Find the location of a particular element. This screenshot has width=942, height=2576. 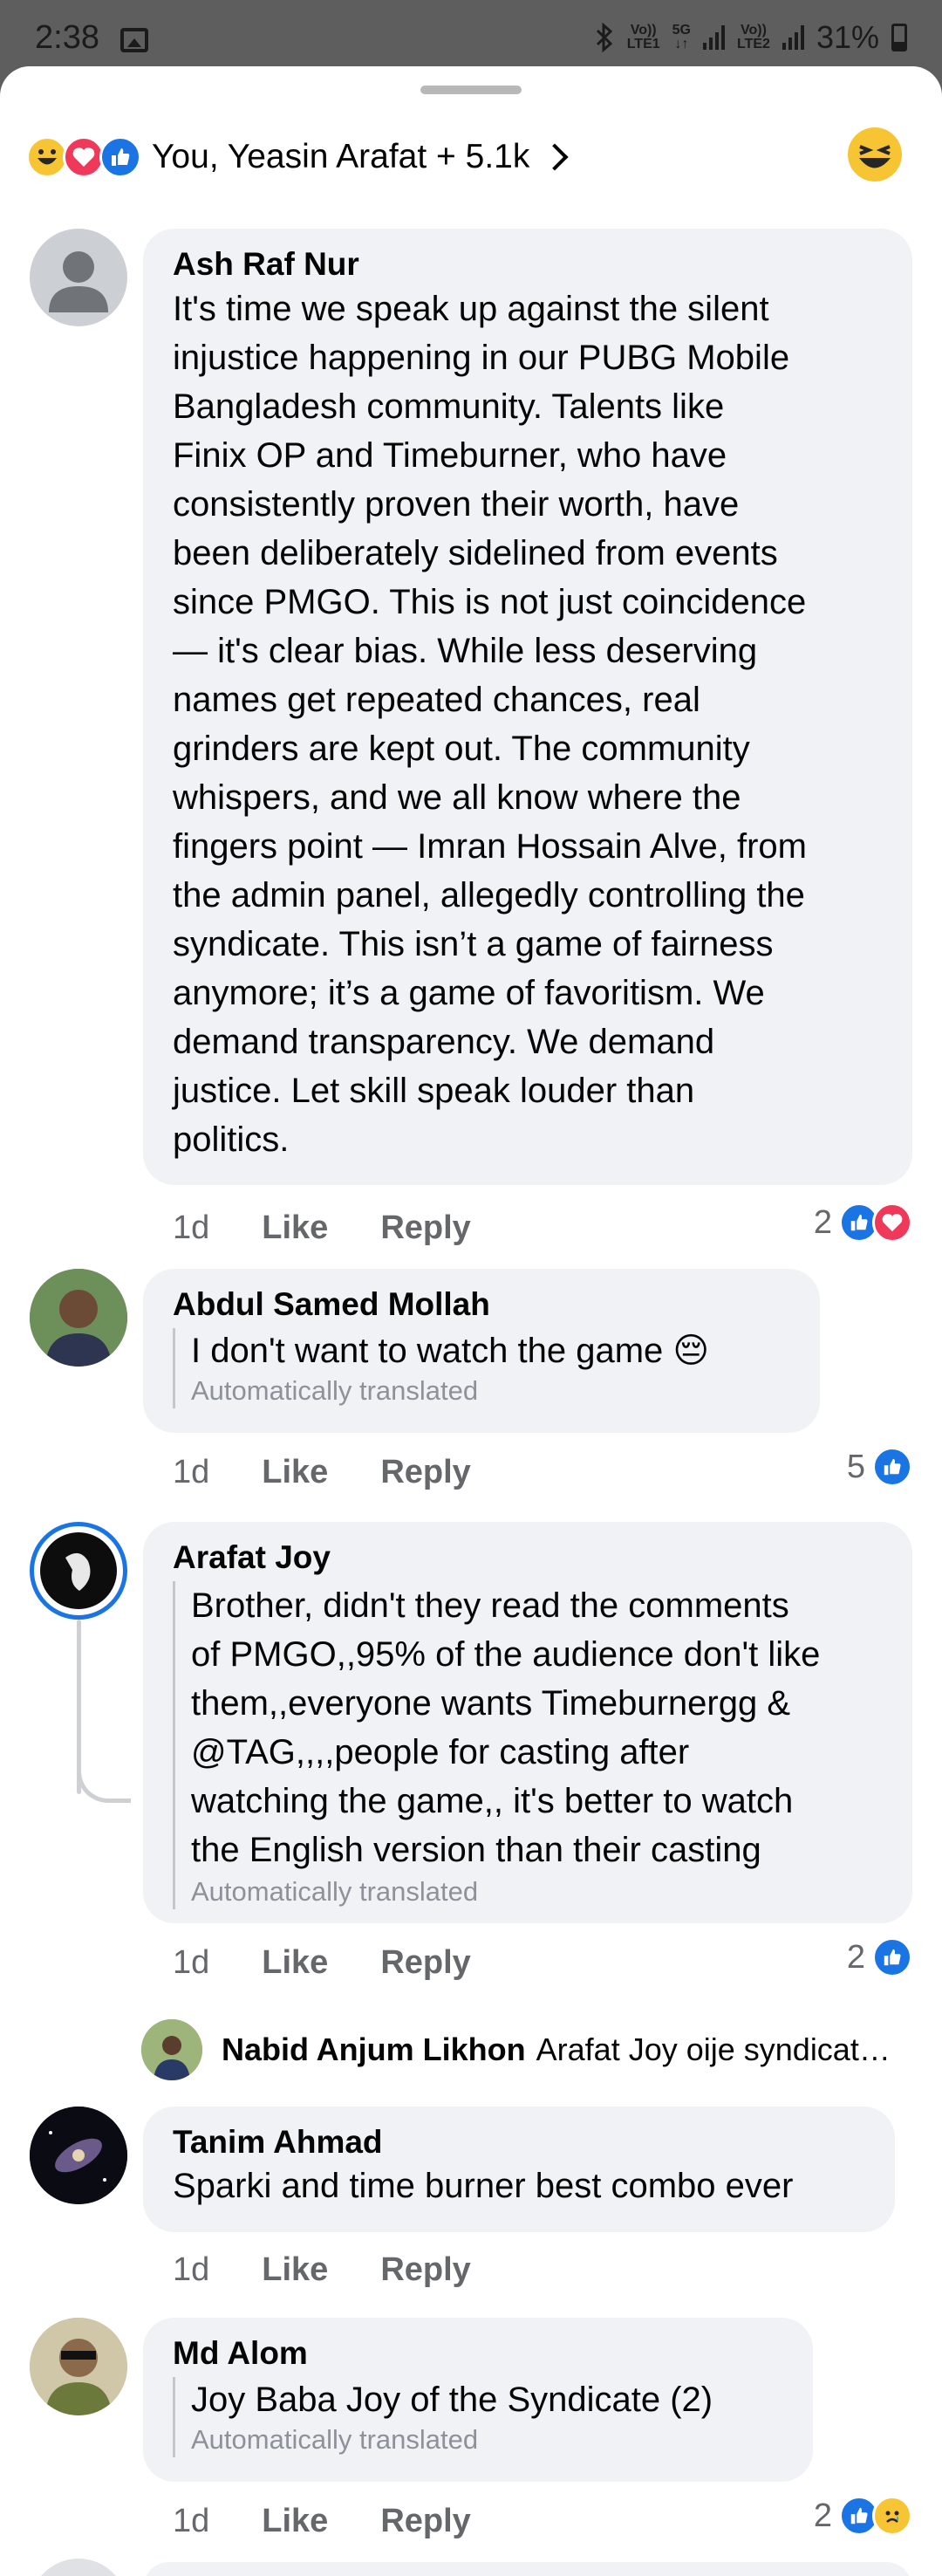

comment-text-line: injustice happening in our PUBG Mobile is located at coordinates (481, 358).